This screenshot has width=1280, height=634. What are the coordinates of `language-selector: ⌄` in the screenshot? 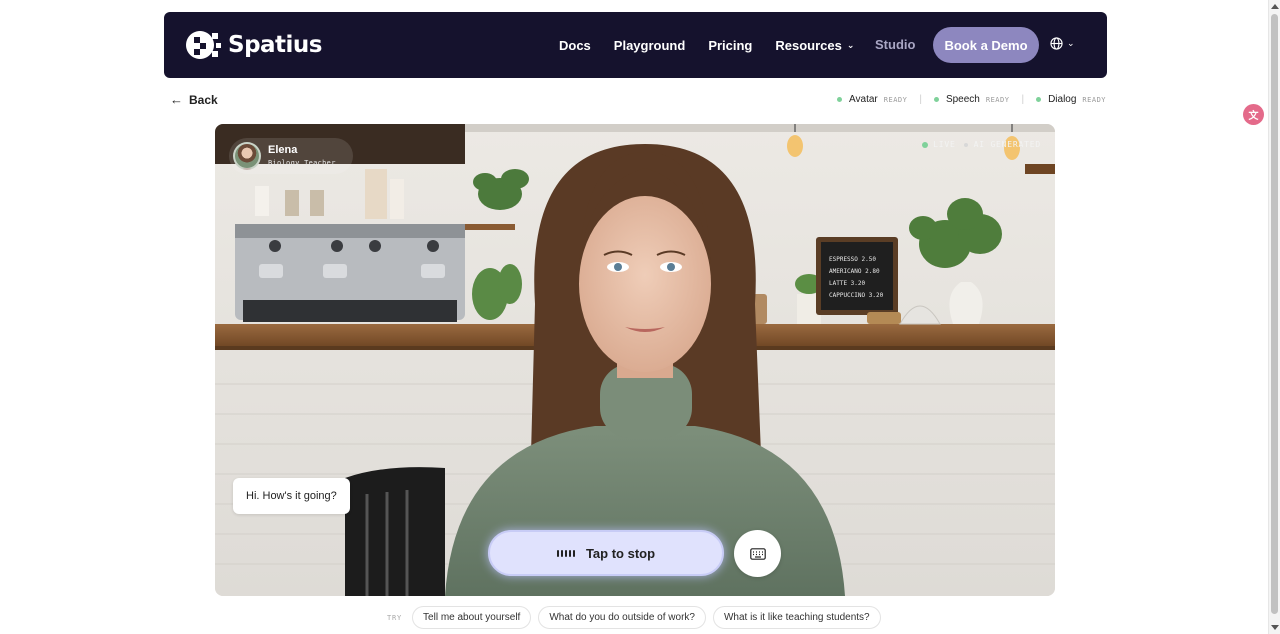 It's located at (1062, 43).